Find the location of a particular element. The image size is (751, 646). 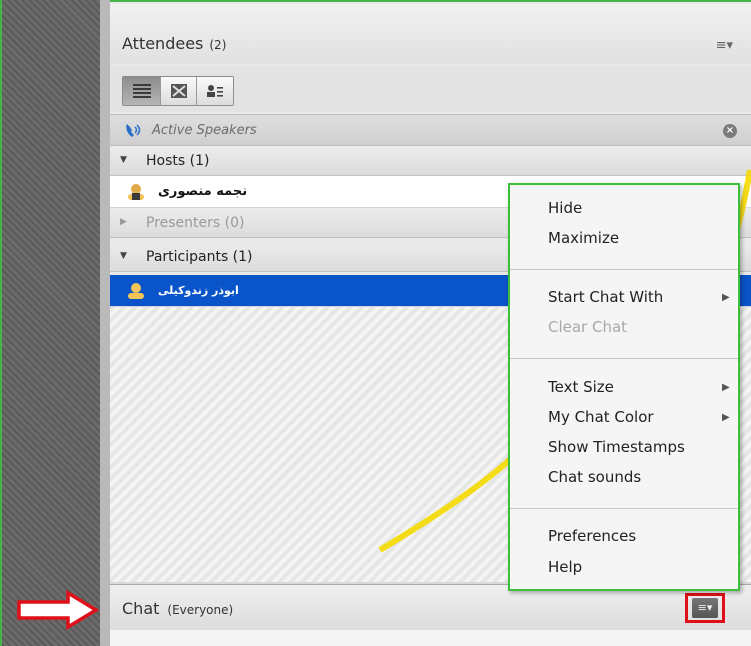

pod-gutter is located at coordinates (105, 323).